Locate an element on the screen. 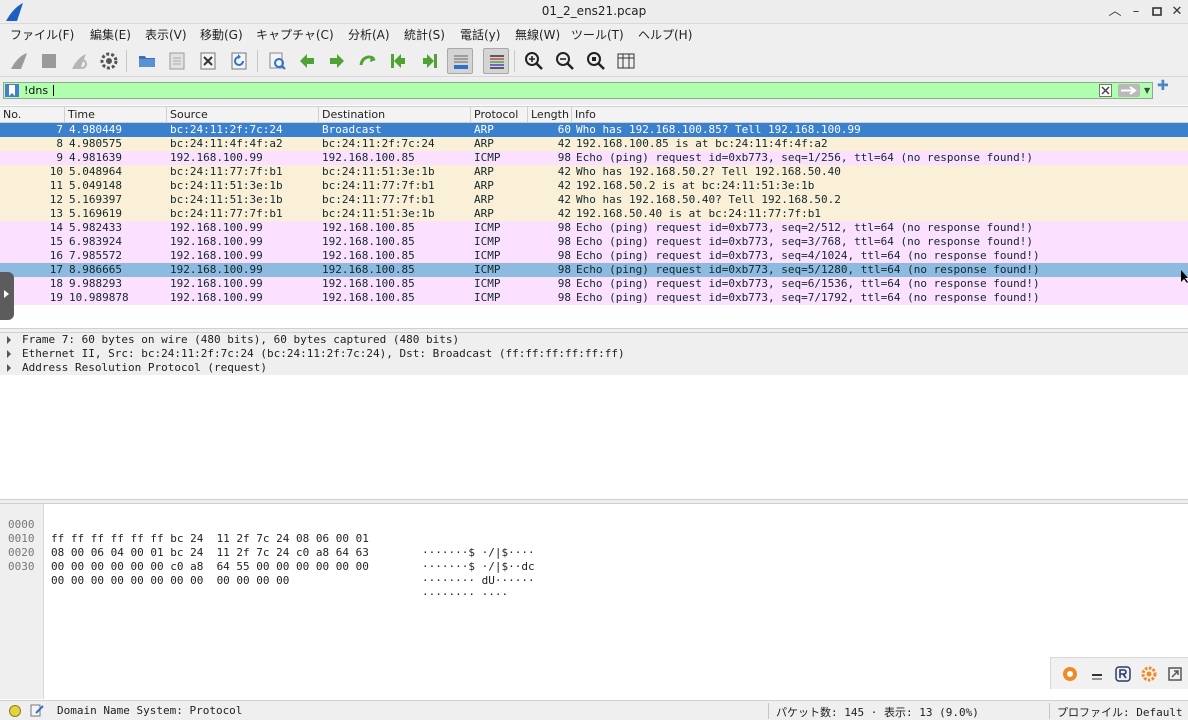  maximize-icon is located at coordinates (1157, 12).